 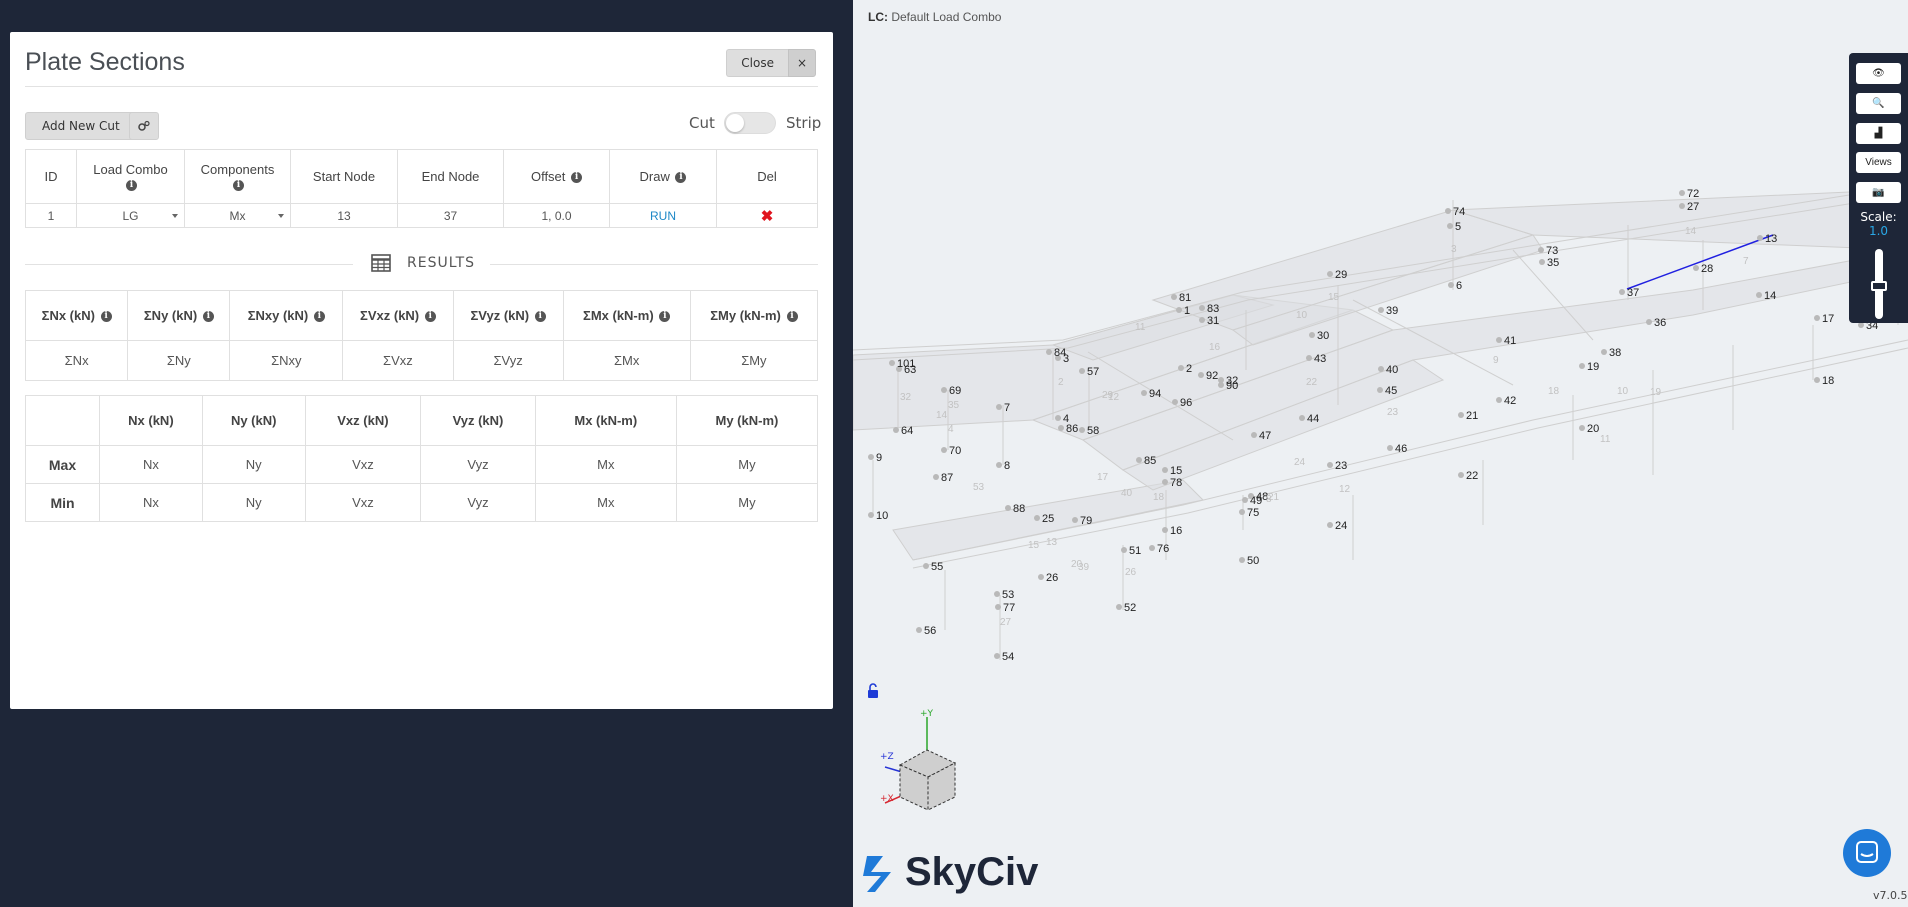 I want to click on views-button: Views, so click(x=1878, y=162).